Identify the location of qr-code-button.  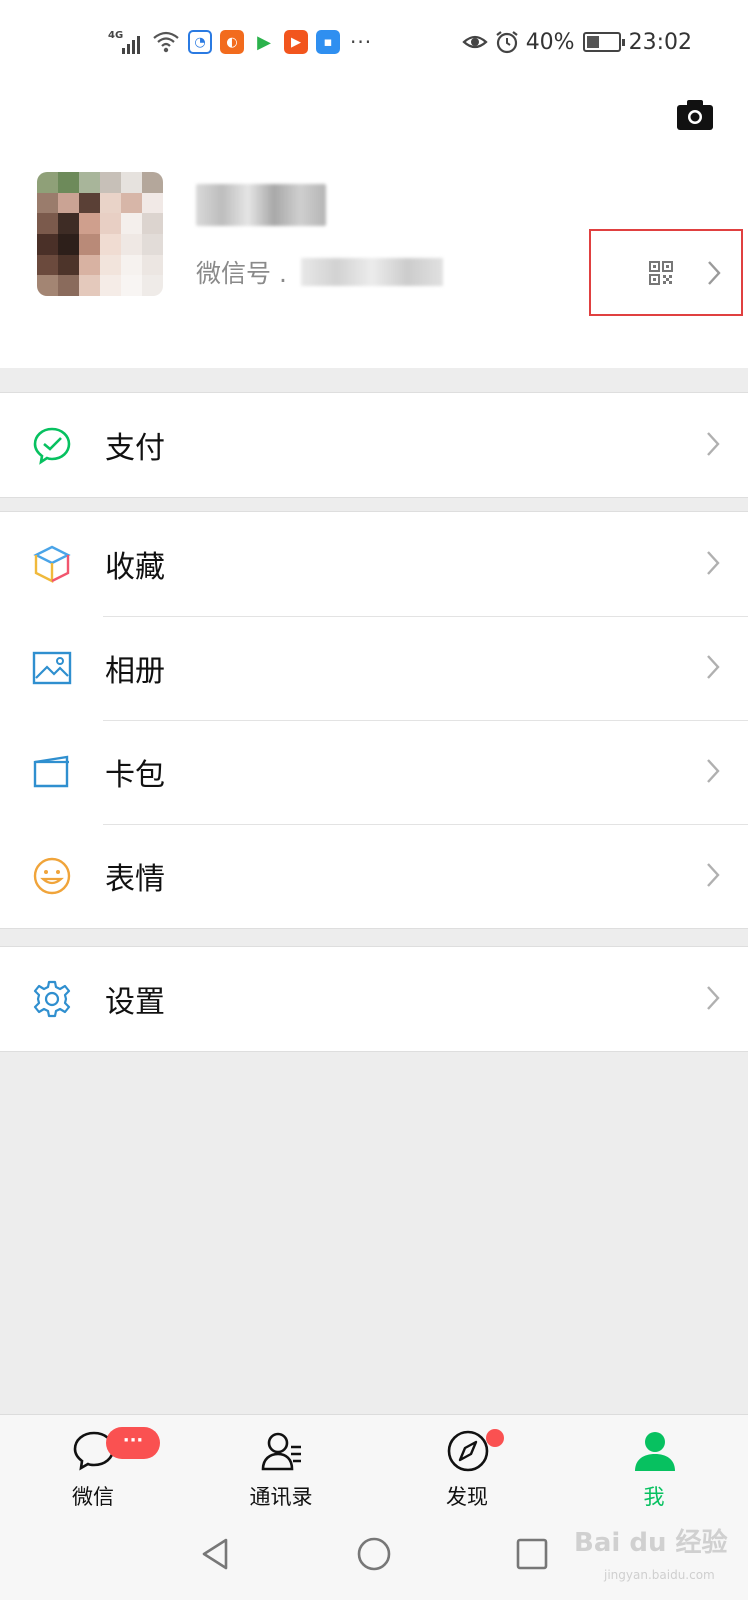
(666, 272).